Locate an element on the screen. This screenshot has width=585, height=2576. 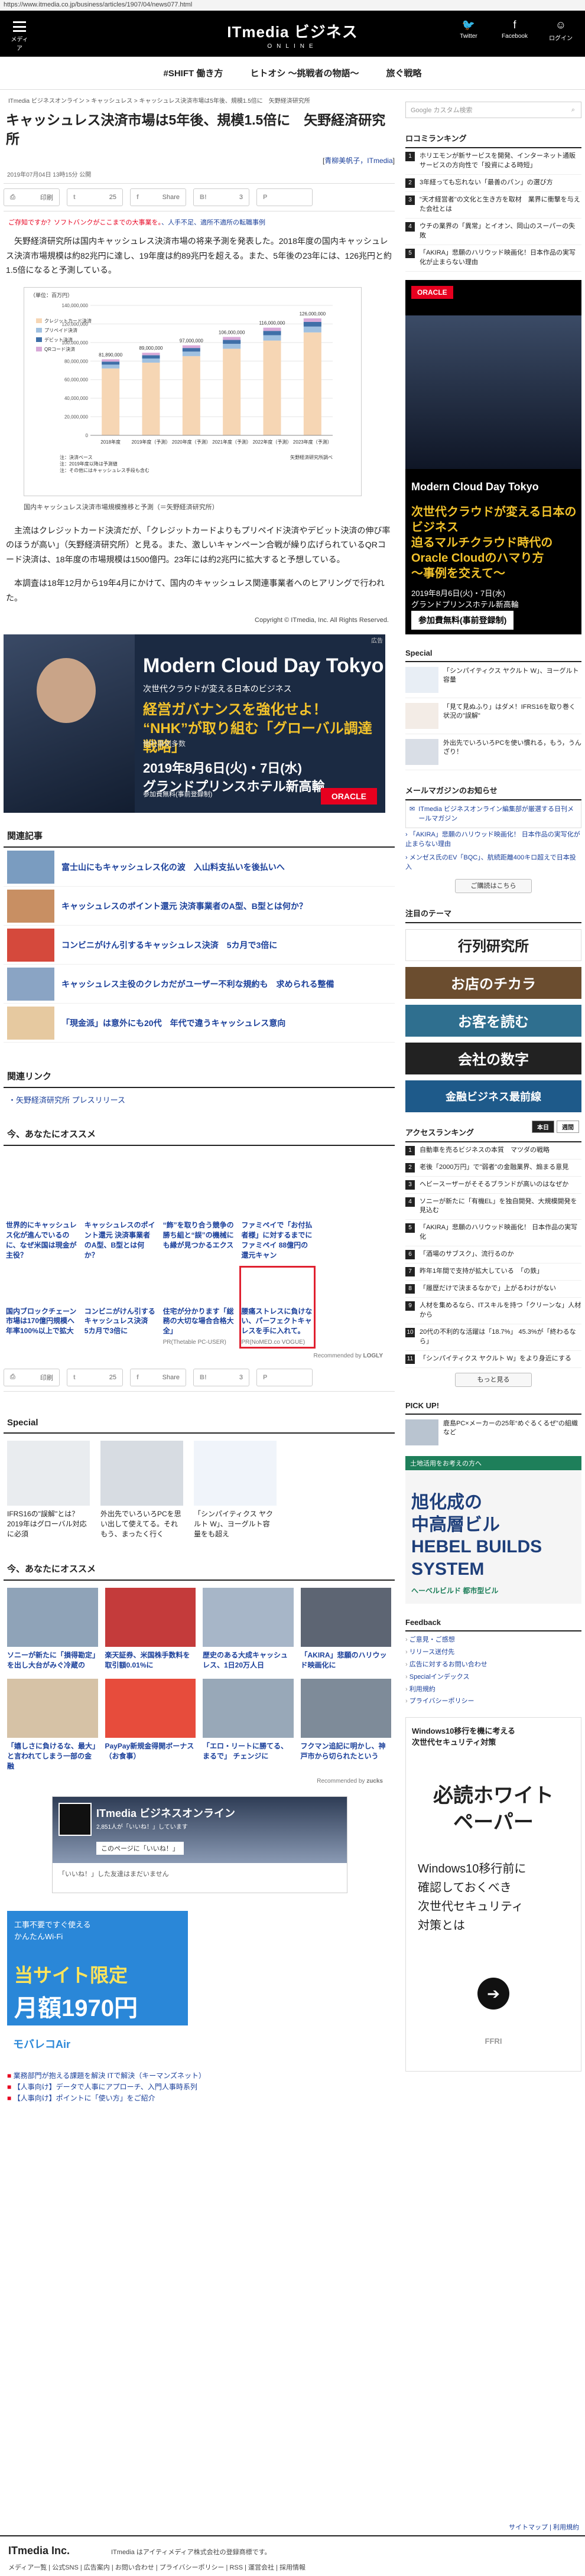
access-item: 10 20代の不利的な活躍は「18.7%」 45.3%が「終わるなら」 is located at coordinates (493, 1338).